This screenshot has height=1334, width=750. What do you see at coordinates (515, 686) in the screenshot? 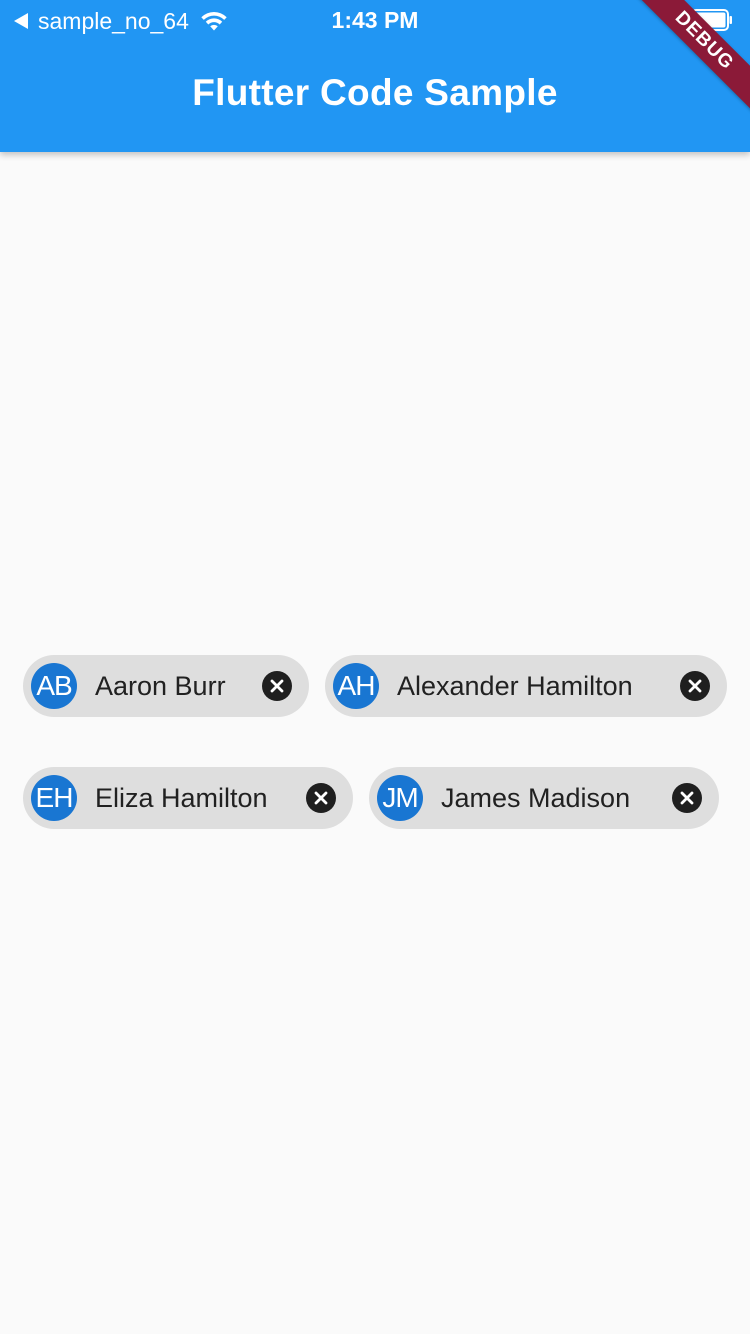
I see `chip-label: Alexander Hamilton` at bounding box center [515, 686].